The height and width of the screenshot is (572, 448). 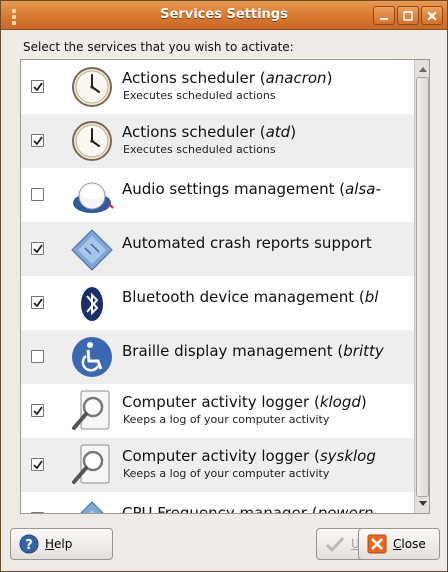 What do you see at coordinates (248, 509) in the screenshot?
I see `service-name: CPU Frequency manager (powern` at bounding box center [248, 509].